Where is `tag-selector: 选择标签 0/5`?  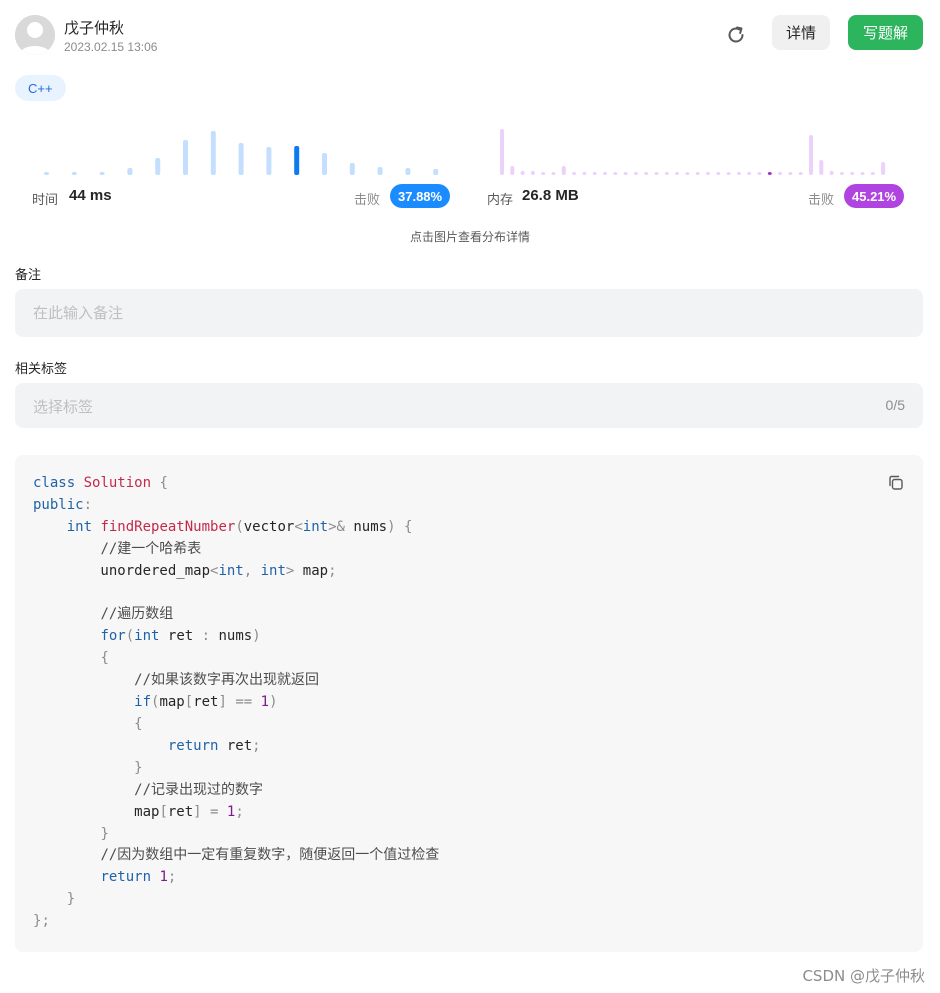 tag-selector: 选择标签 0/5 is located at coordinates (469, 405).